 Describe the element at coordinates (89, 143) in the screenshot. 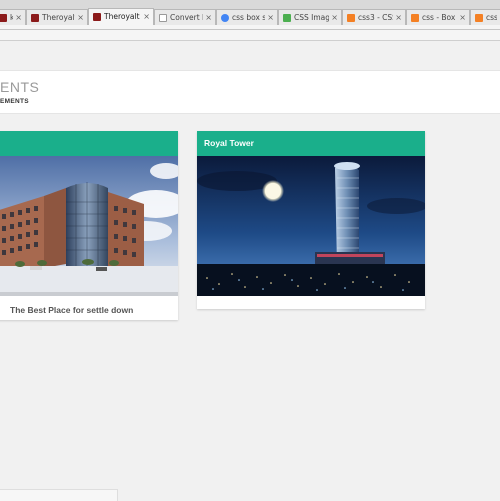

I see `card-header` at that location.